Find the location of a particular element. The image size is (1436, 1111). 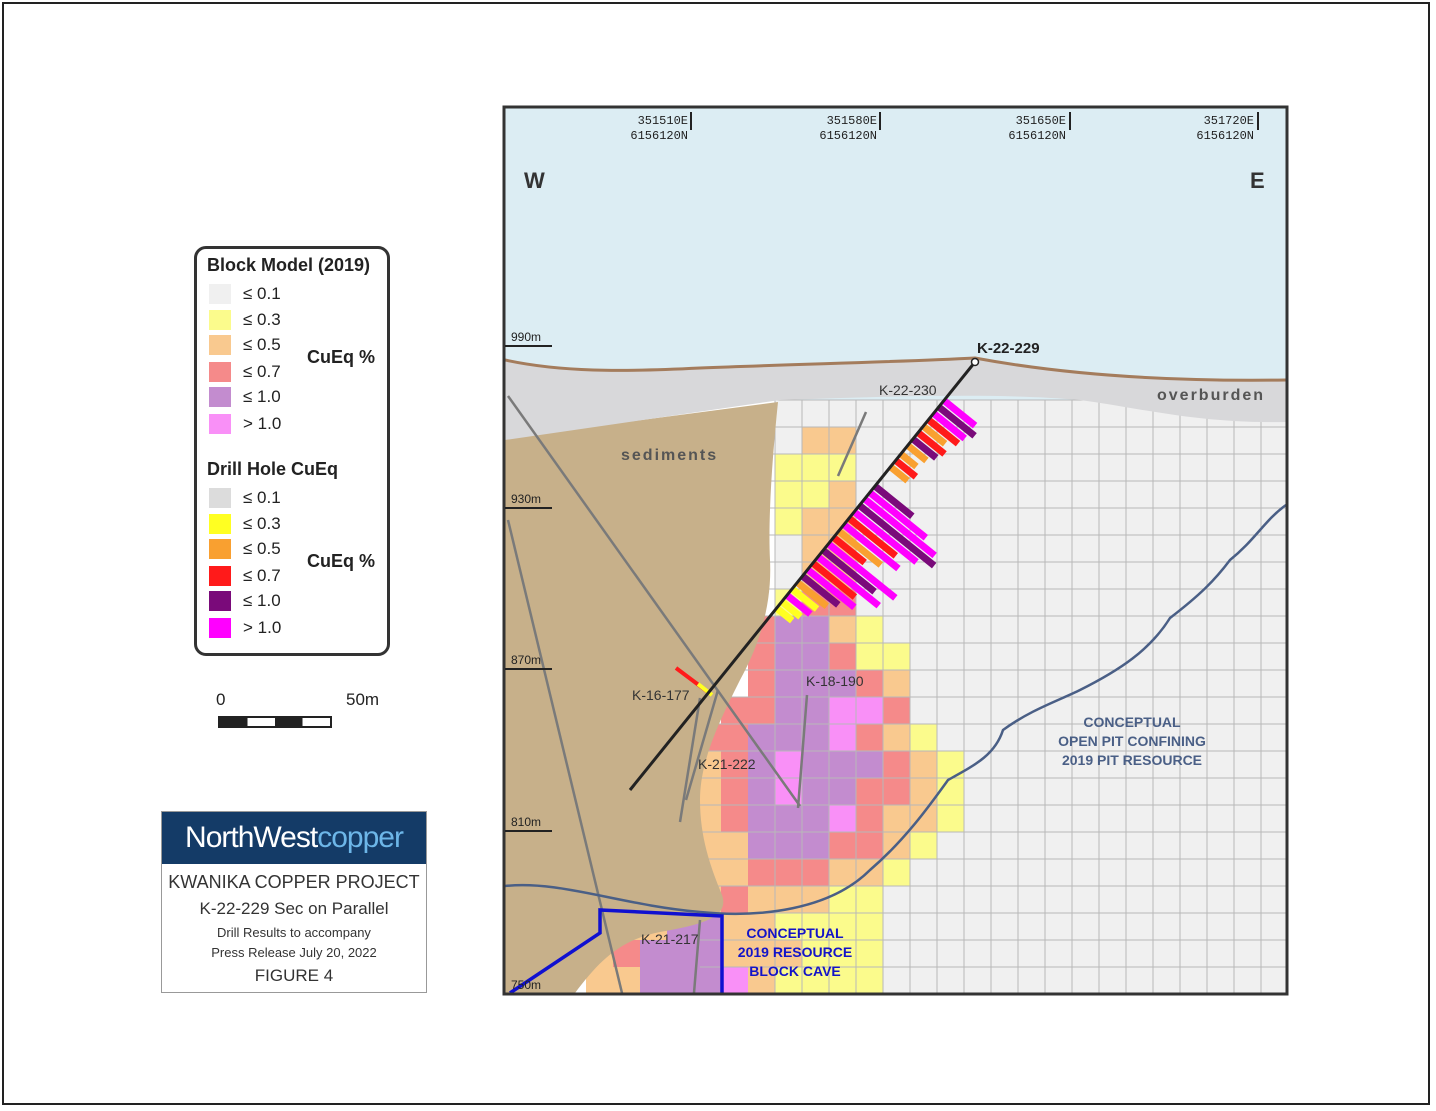

east-label: E is located at coordinates (1257, 180).